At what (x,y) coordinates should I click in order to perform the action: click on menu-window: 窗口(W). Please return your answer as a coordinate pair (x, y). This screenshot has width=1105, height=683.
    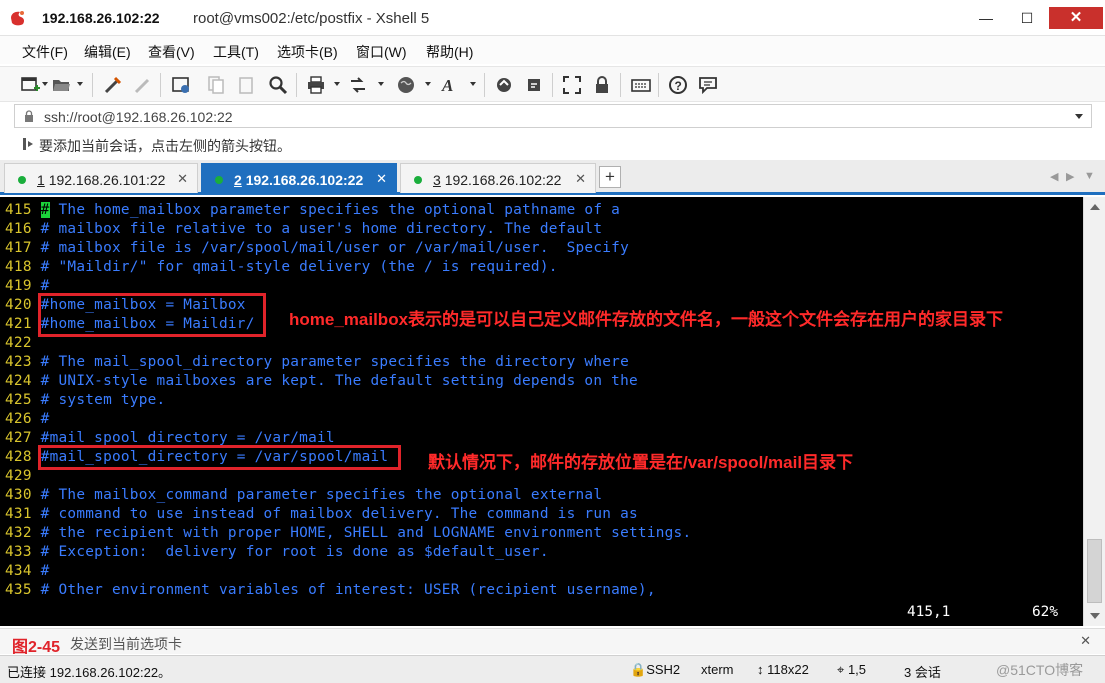
    Looking at the image, I should click on (381, 52).